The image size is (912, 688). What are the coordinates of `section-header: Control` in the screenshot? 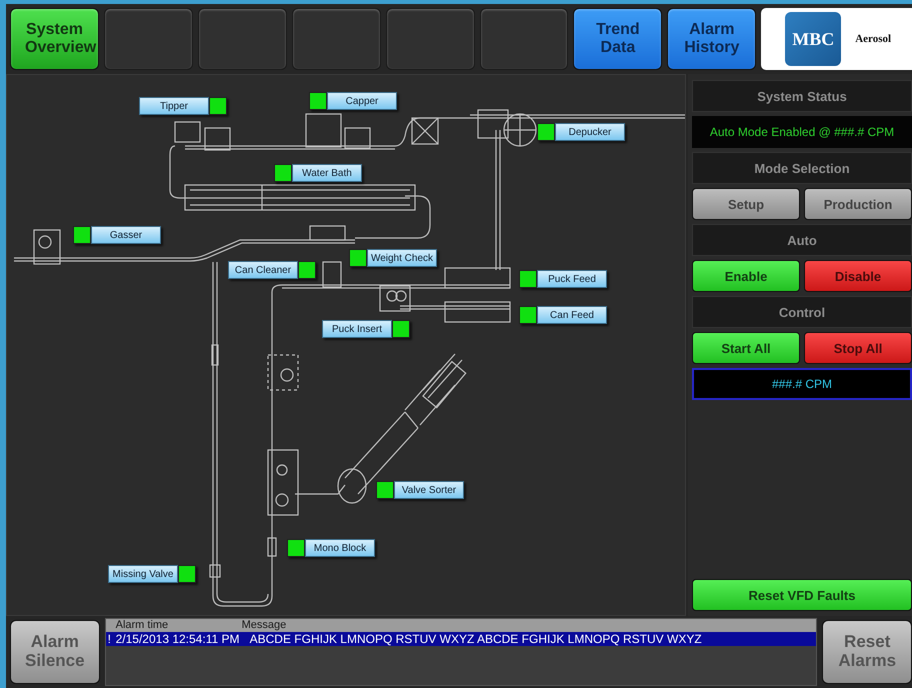 It's located at (802, 312).